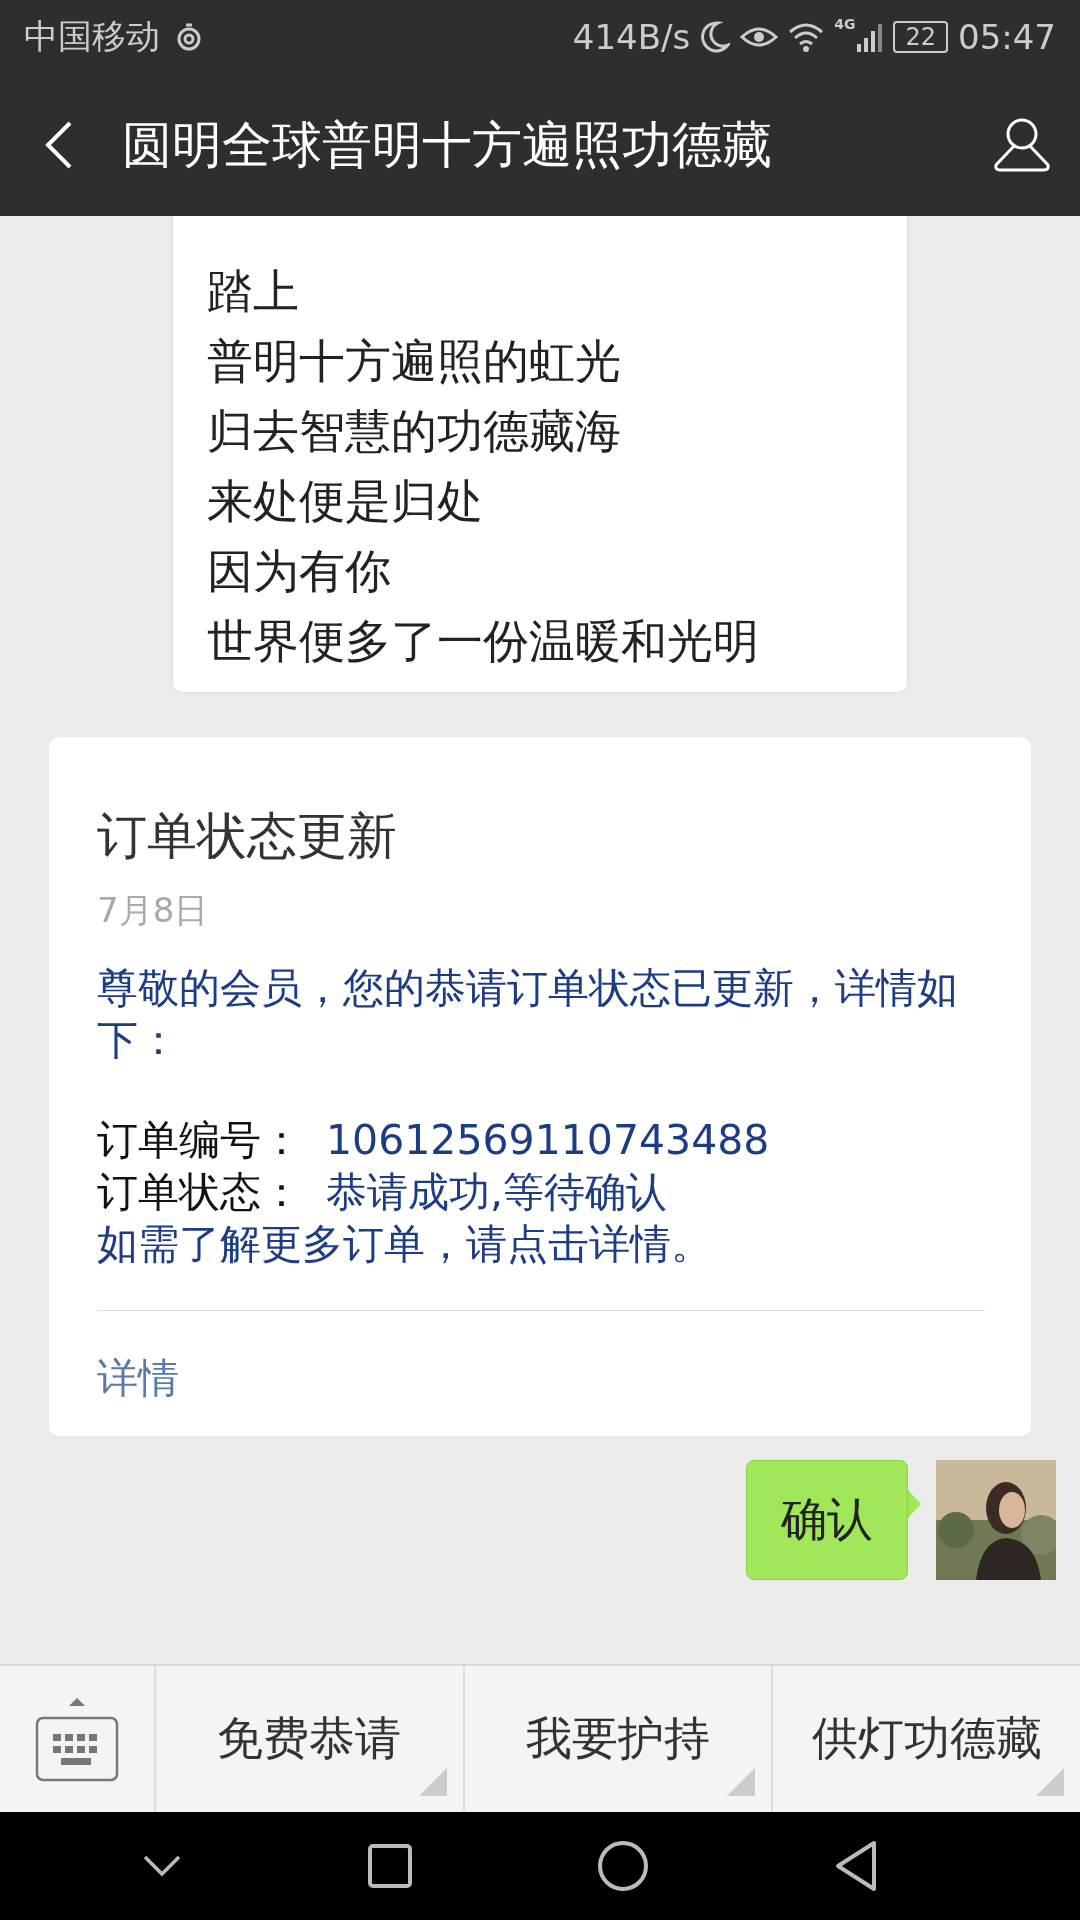 This screenshot has width=1080, height=1920. I want to click on field-value: 10612569110743488, so click(548, 1140).